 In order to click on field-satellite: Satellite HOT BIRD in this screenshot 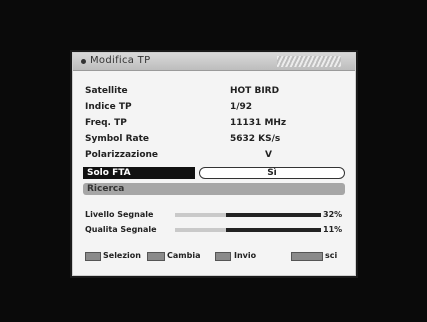, I will do `click(214, 91)`.